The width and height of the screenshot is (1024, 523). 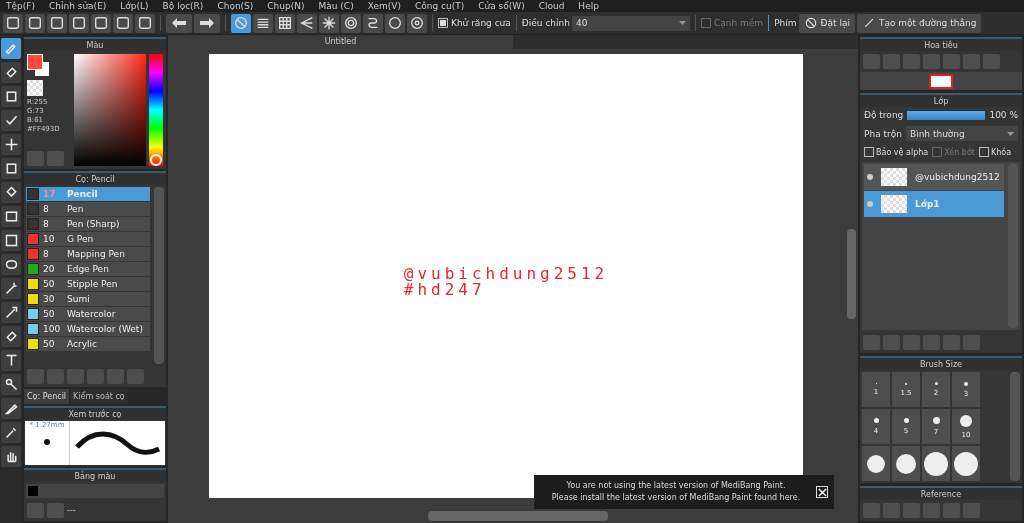 I want to click on brush-item: 8 Pen (Sharp), so click(x=88, y=224).